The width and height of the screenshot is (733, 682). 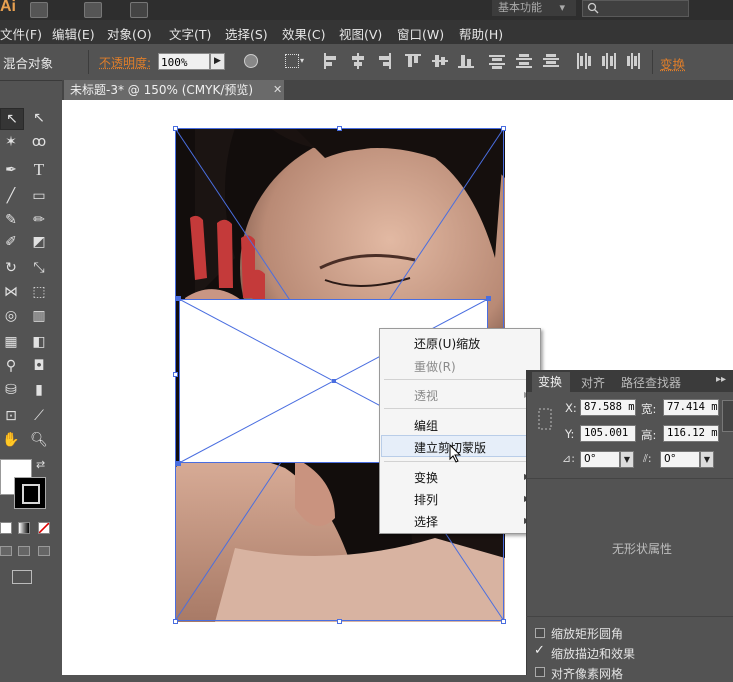 What do you see at coordinates (11, 416) in the screenshot?
I see `artboard-tool-icon: ⊡` at bounding box center [11, 416].